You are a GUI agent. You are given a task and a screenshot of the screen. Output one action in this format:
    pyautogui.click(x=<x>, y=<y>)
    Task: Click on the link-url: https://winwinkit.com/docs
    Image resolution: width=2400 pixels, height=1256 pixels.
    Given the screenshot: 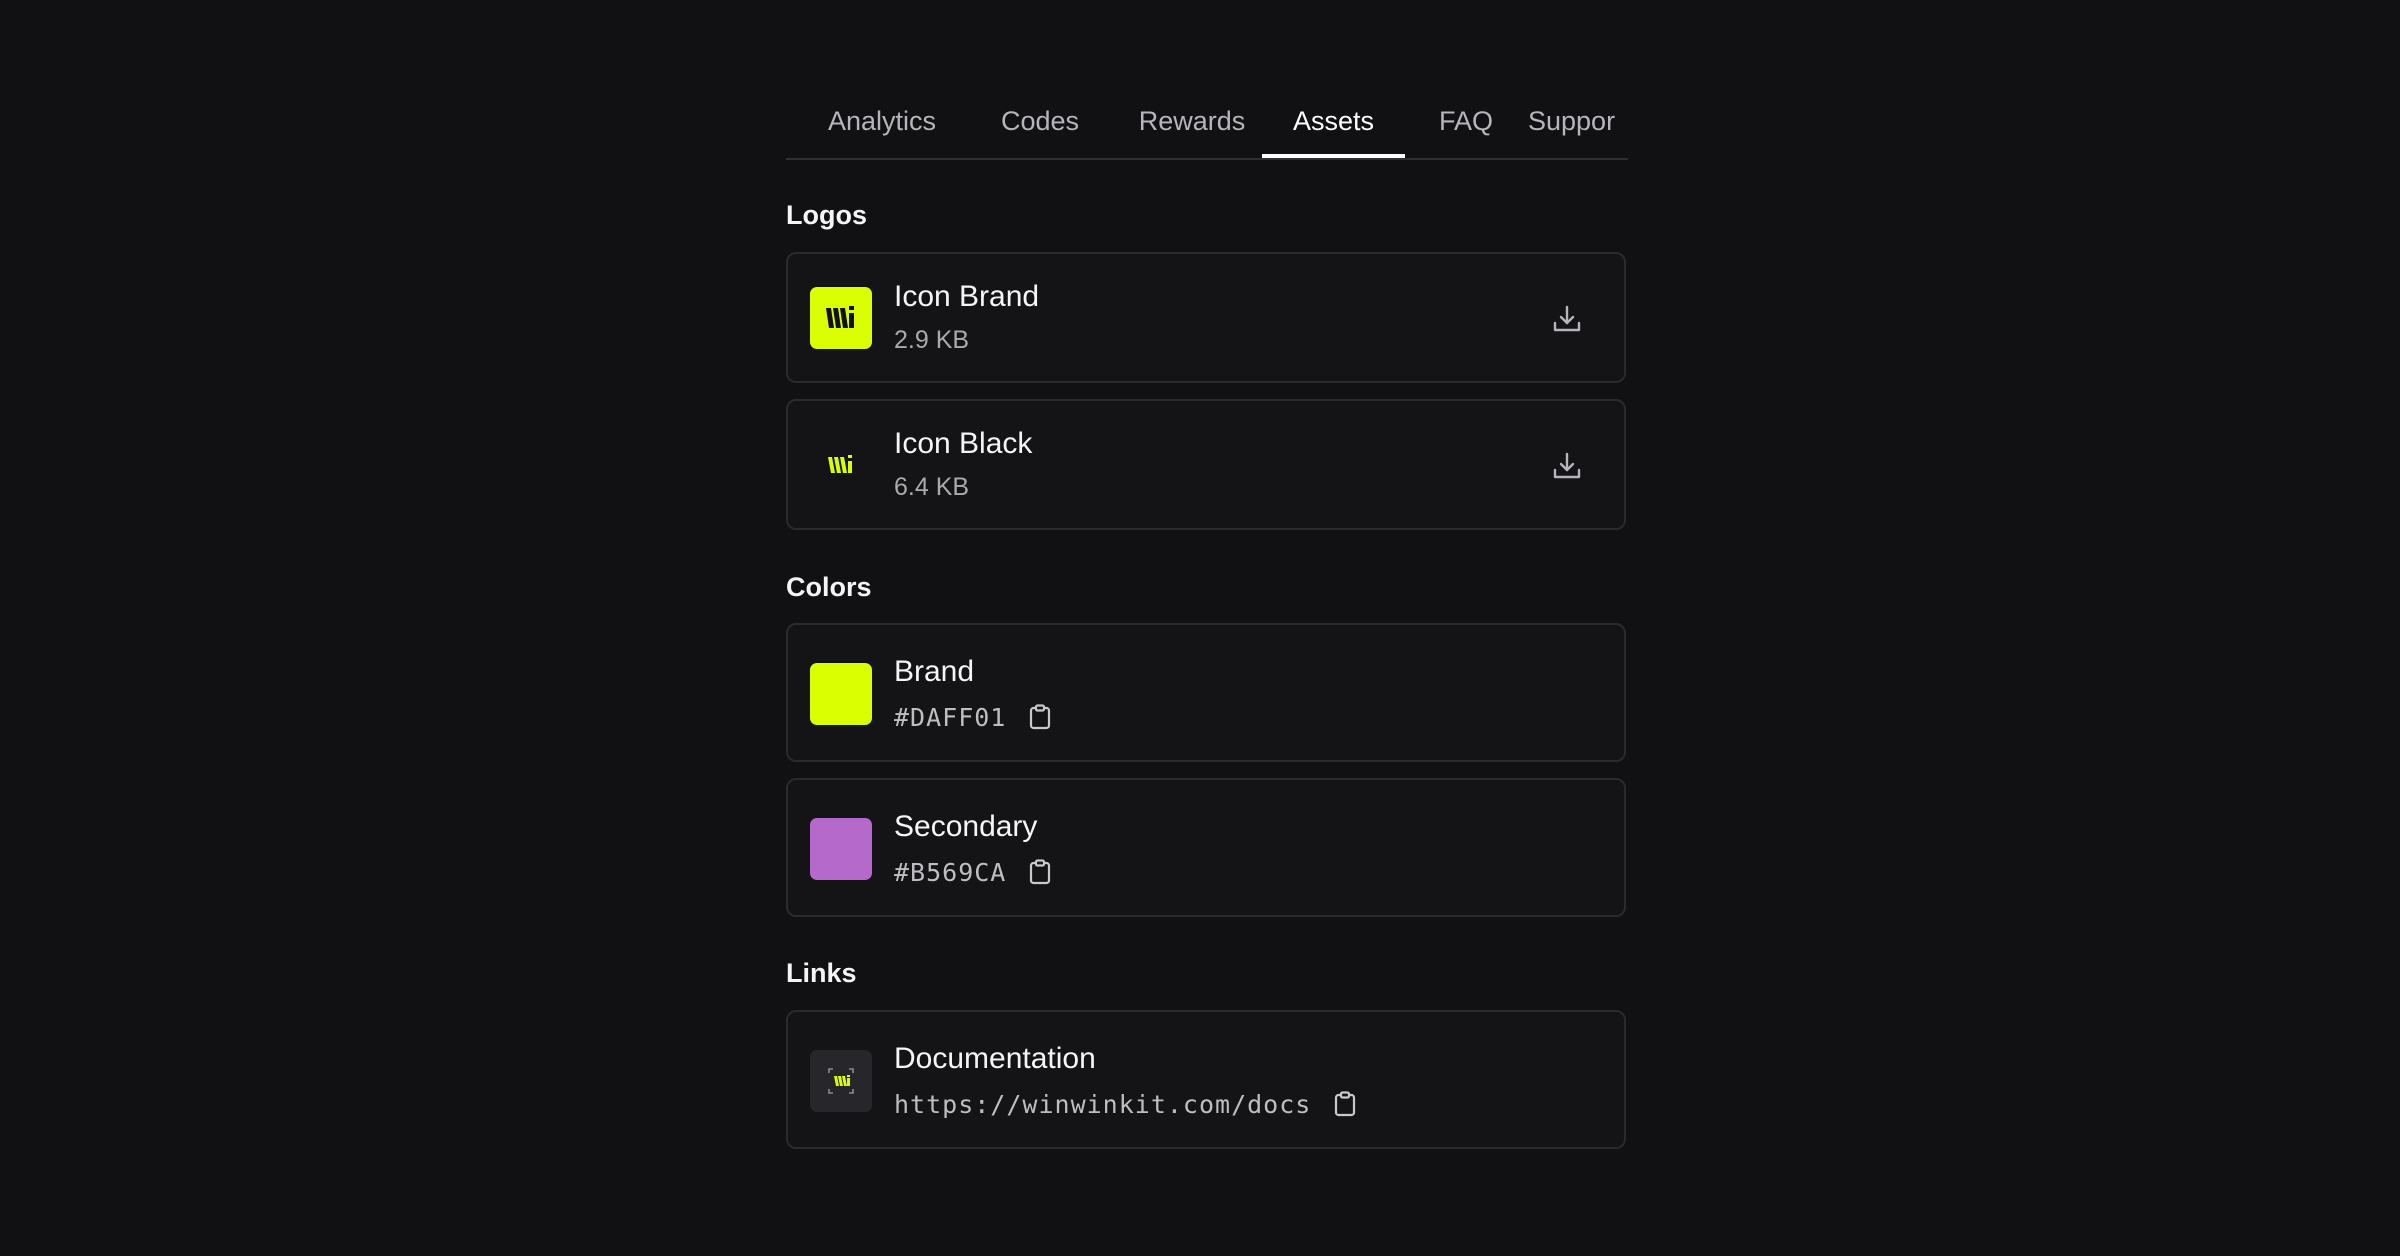 What is the action you would take?
    pyautogui.click(x=1102, y=1104)
    